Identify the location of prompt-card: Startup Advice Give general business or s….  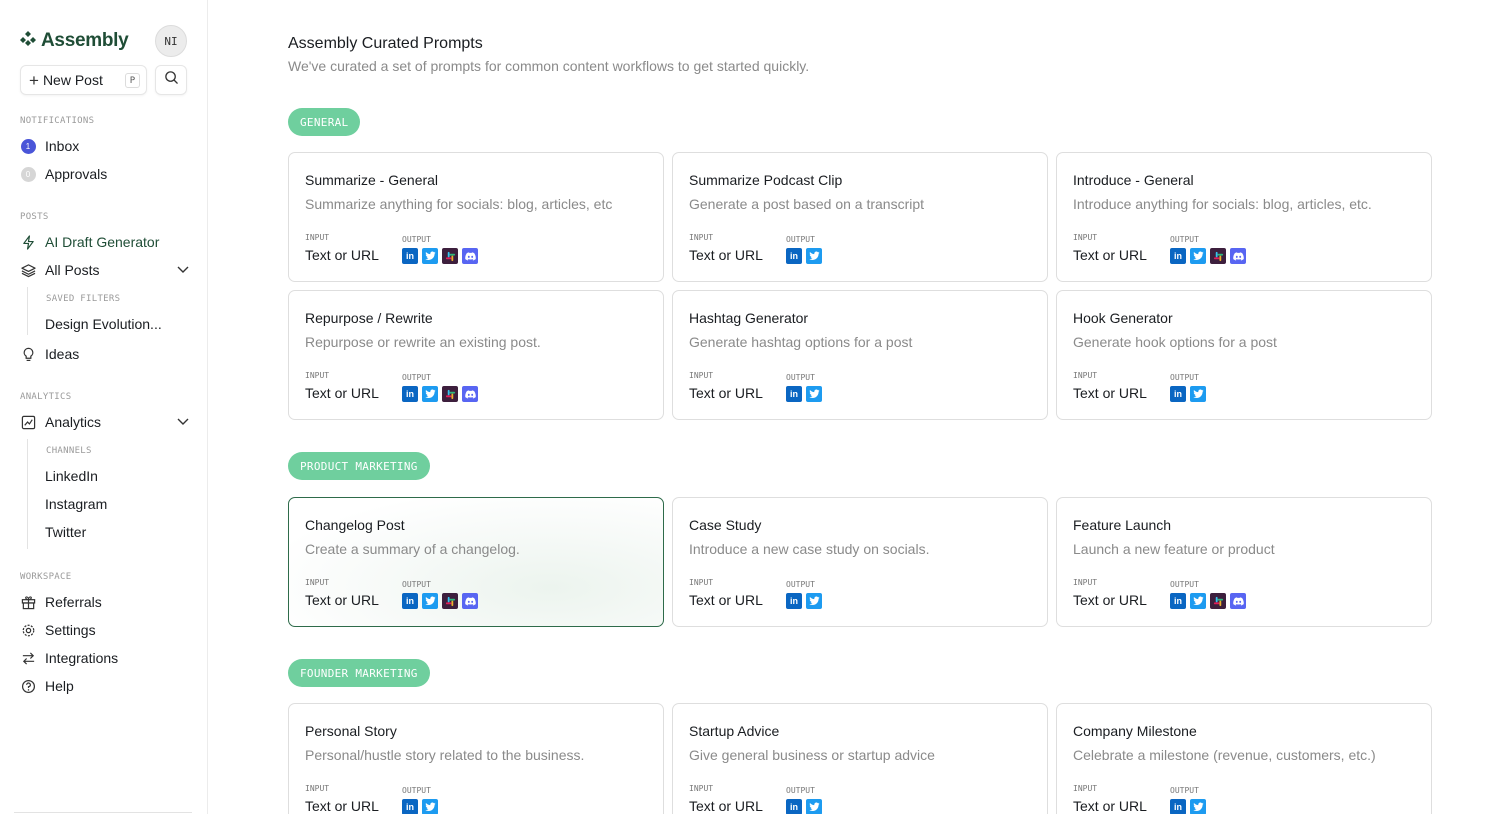
(860, 758).